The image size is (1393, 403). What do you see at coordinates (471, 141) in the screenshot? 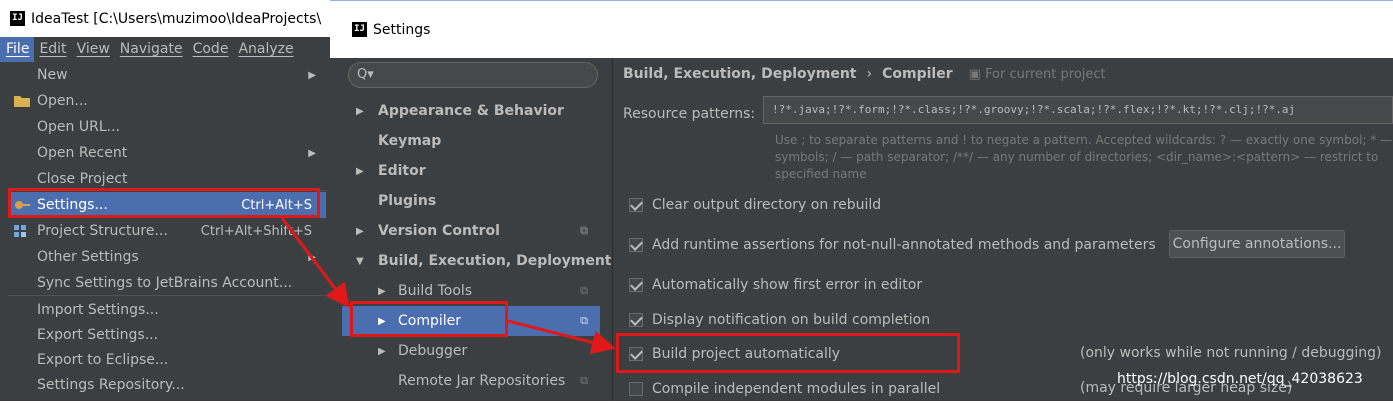
I see `tree-item-keymap: Keymap` at bounding box center [471, 141].